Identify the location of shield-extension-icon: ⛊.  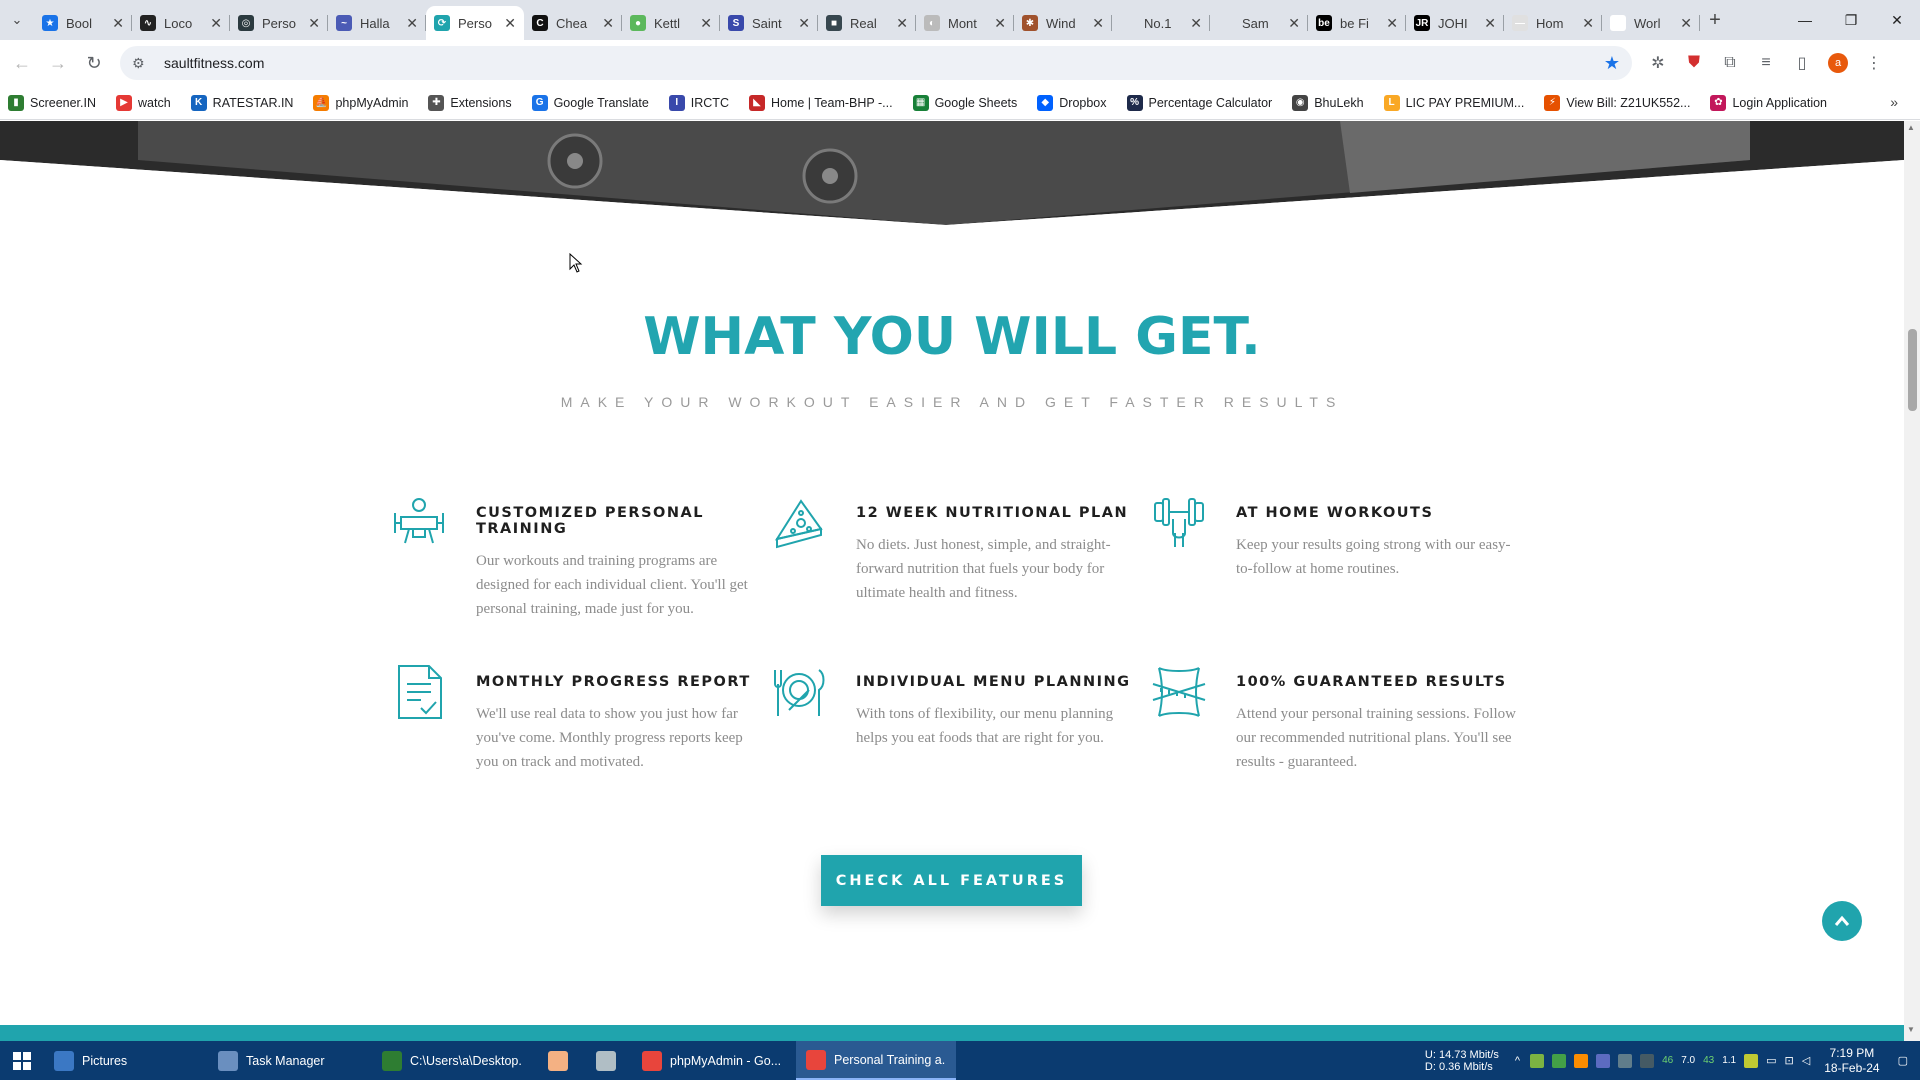
(1694, 63).